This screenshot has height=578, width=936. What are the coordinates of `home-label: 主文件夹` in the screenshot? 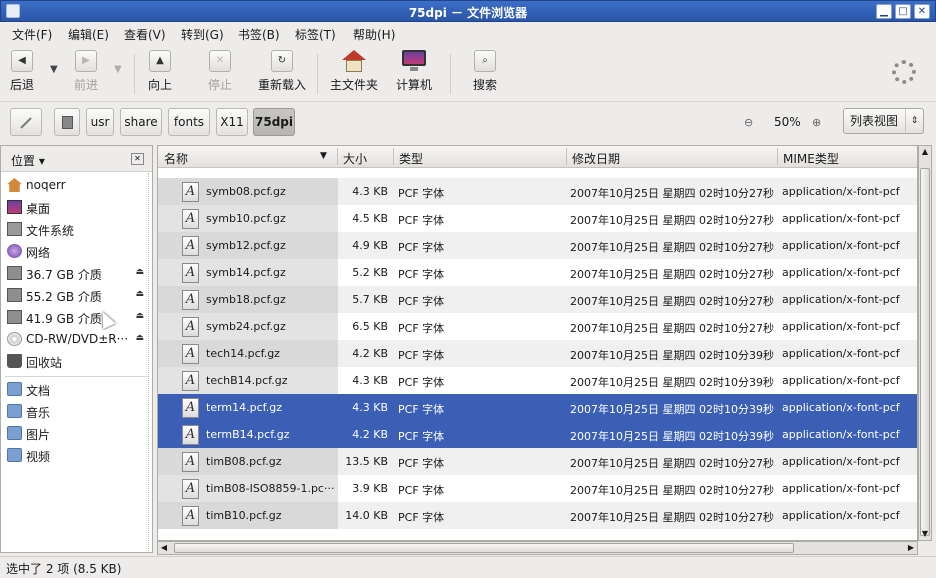 It's located at (354, 85).